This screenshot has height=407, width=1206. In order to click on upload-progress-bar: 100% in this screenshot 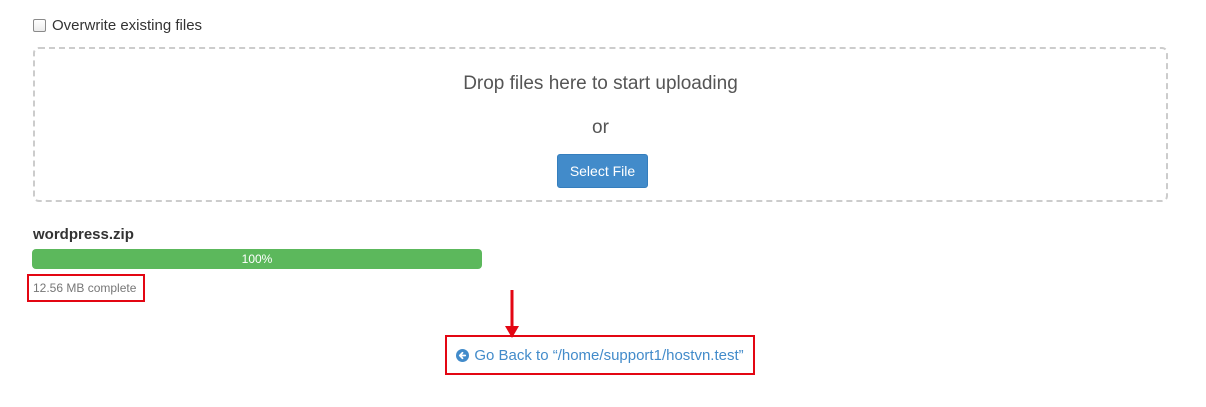, I will do `click(257, 259)`.